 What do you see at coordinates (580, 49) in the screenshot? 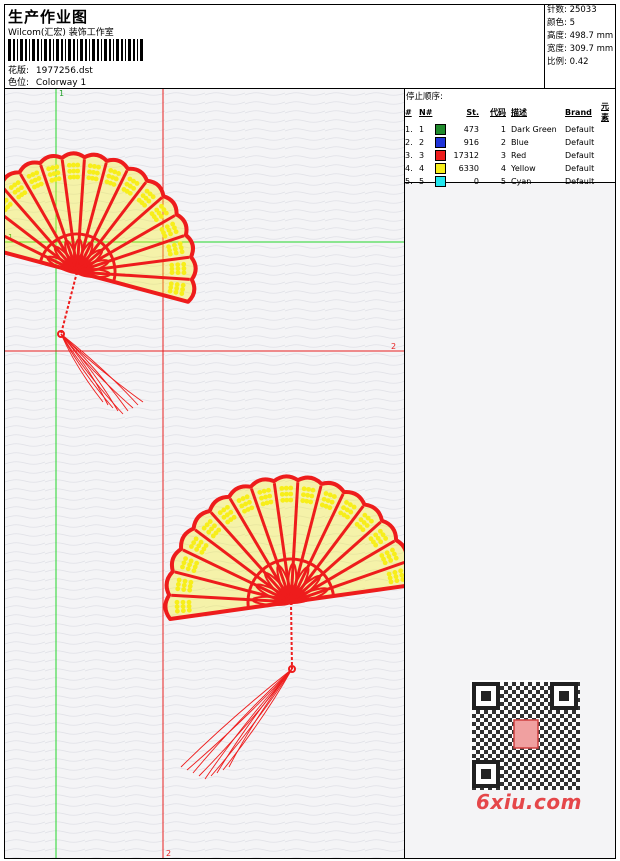
I see `info-width: 宽度: 309.7 mm` at bounding box center [580, 49].